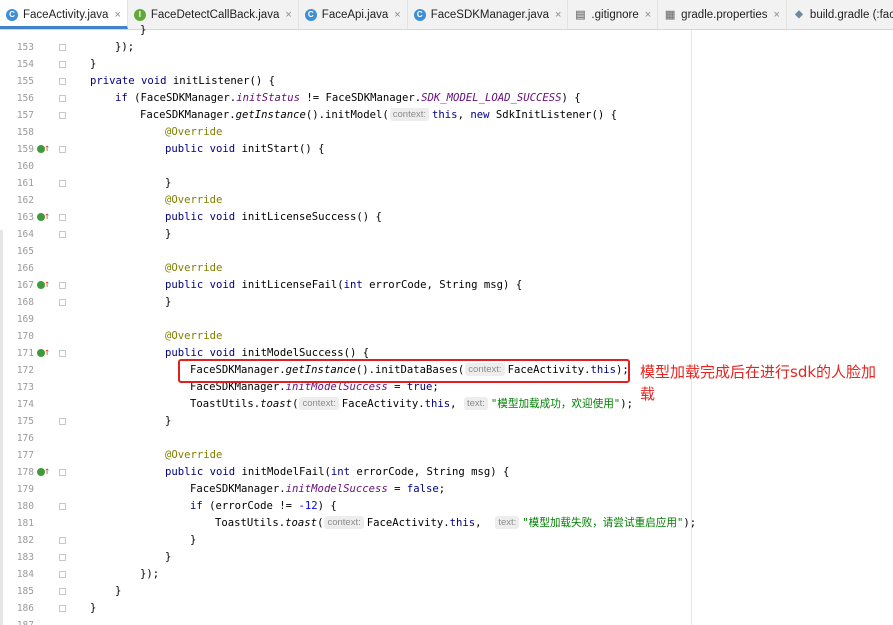 This screenshot has width=893, height=625. Describe the element at coordinates (182, 81) in the screenshot. I see `code-text: private void initListener() {` at that location.